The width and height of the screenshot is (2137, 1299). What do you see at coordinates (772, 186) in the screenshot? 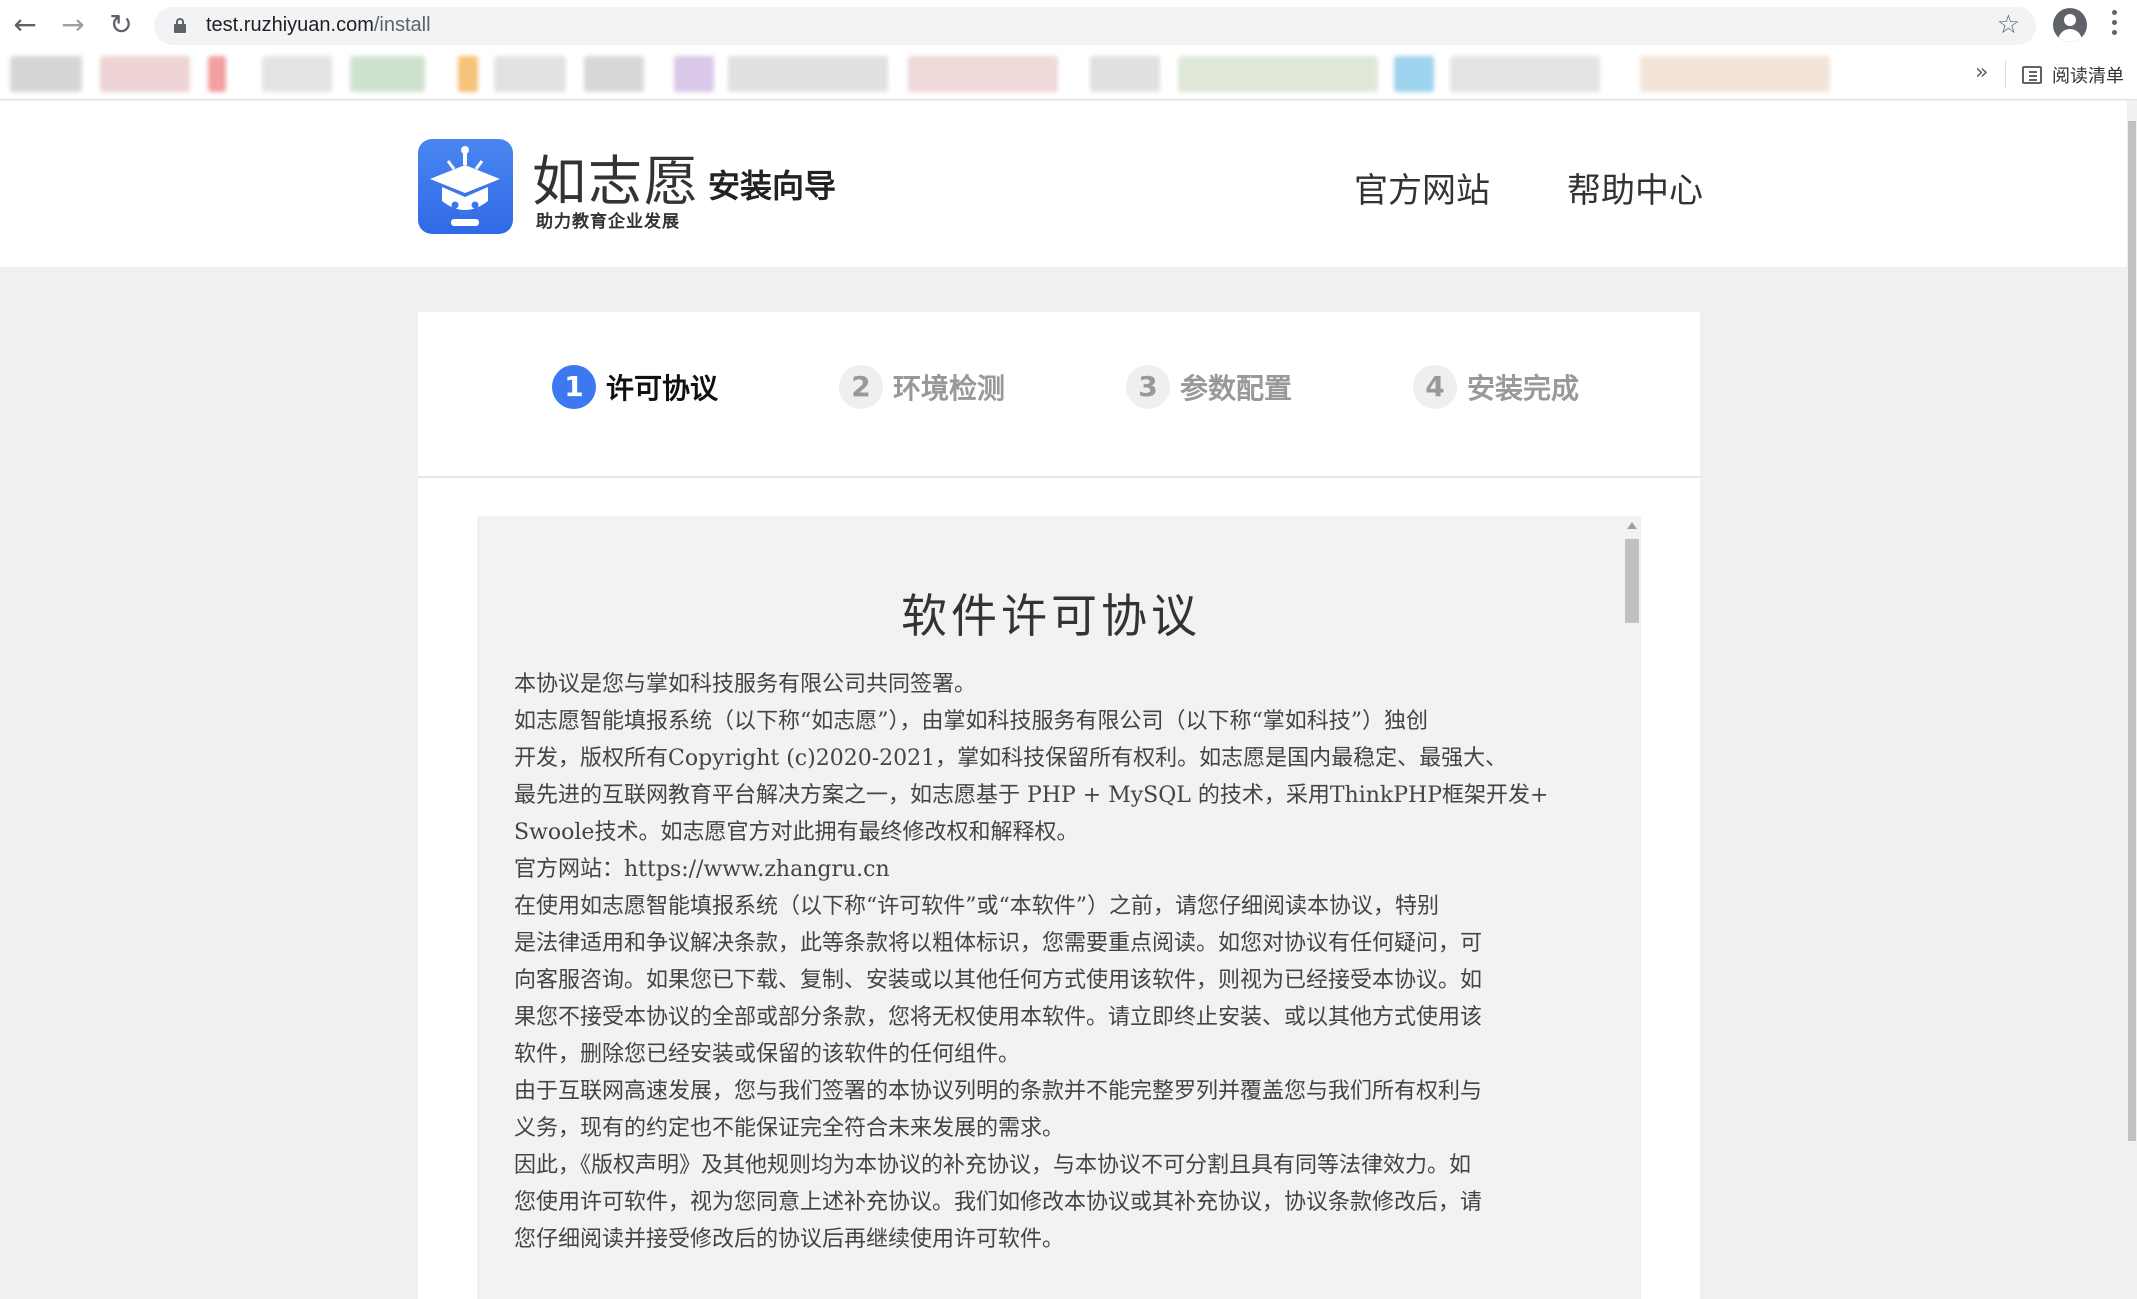
I see `wizard-title: 安装向导` at bounding box center [772, 186].